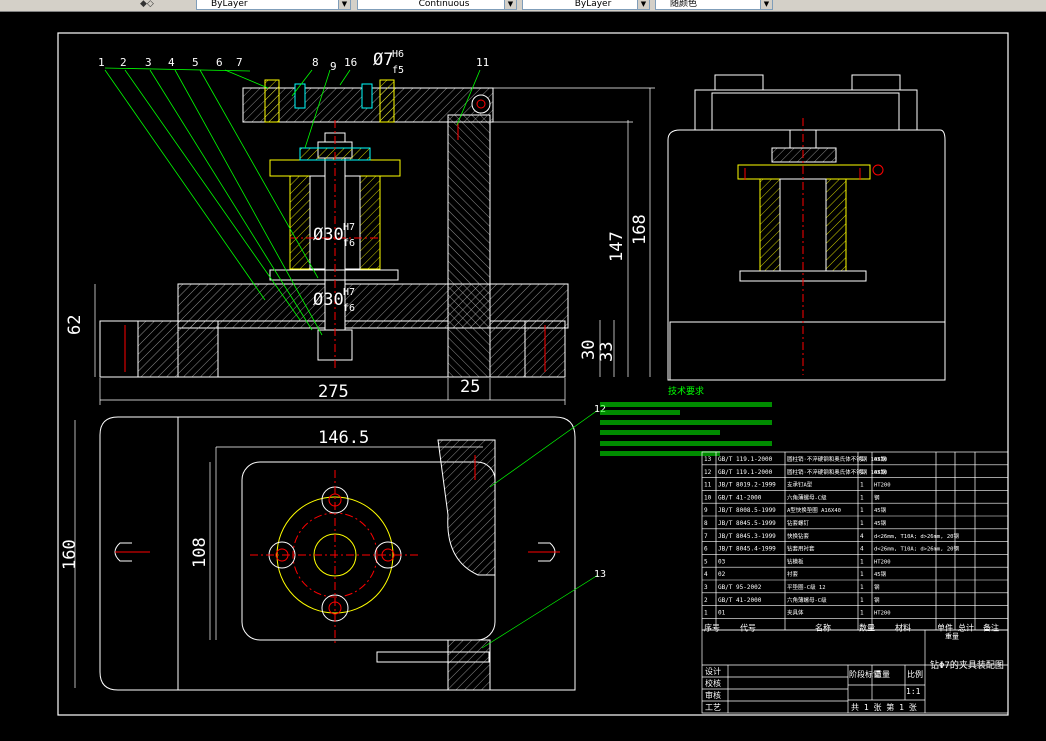 This screenshot has height=741, width=1046. Describe the element at coordinates (101, 62) in the screenshot. I see `balloon-1: 1` at that location.